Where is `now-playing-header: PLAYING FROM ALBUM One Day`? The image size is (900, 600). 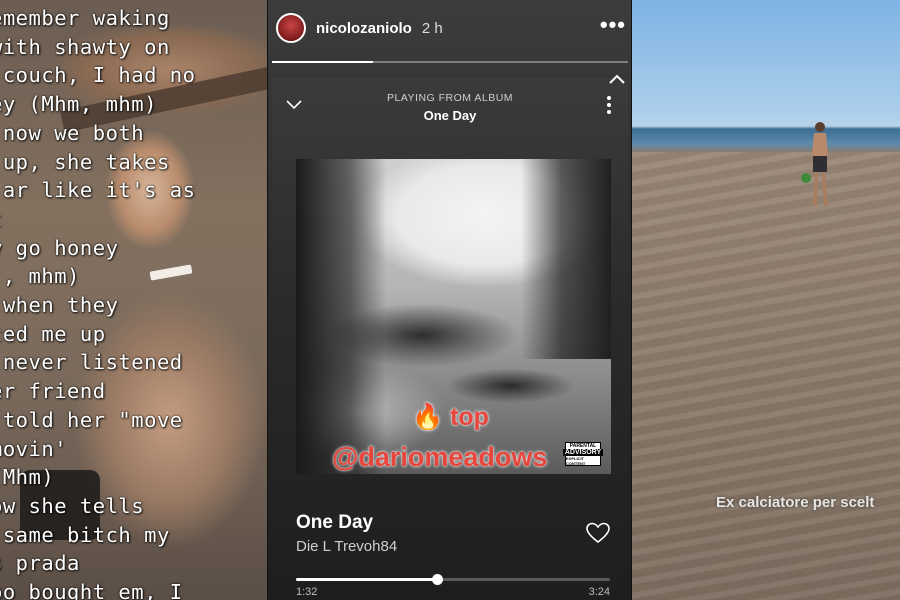
now-playing-header: PLAYING FROM ALBUM One Day is located at coordinates (450, 107).